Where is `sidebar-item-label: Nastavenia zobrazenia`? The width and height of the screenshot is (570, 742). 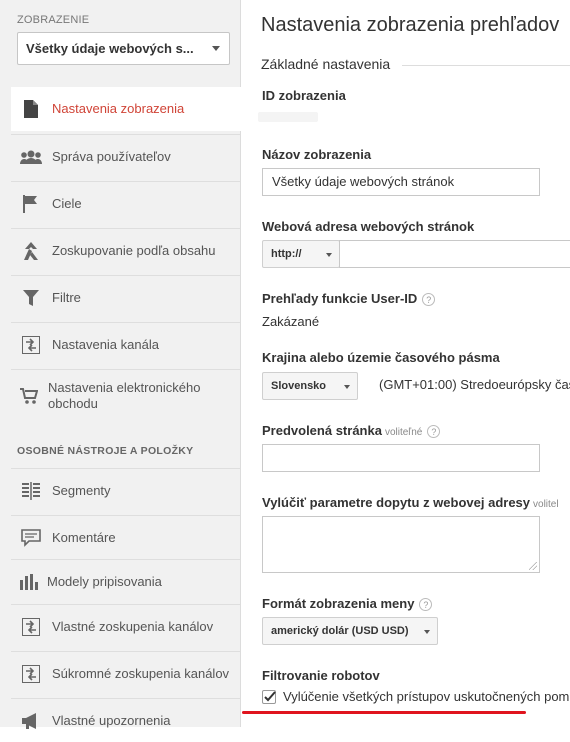
sidebar-item-label: Nastavenia zobrazenia is located at coordinates (118, 108).